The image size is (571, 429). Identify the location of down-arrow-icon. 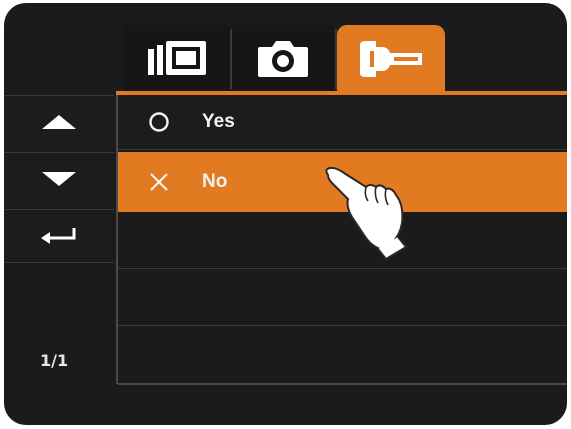
(59, 179).